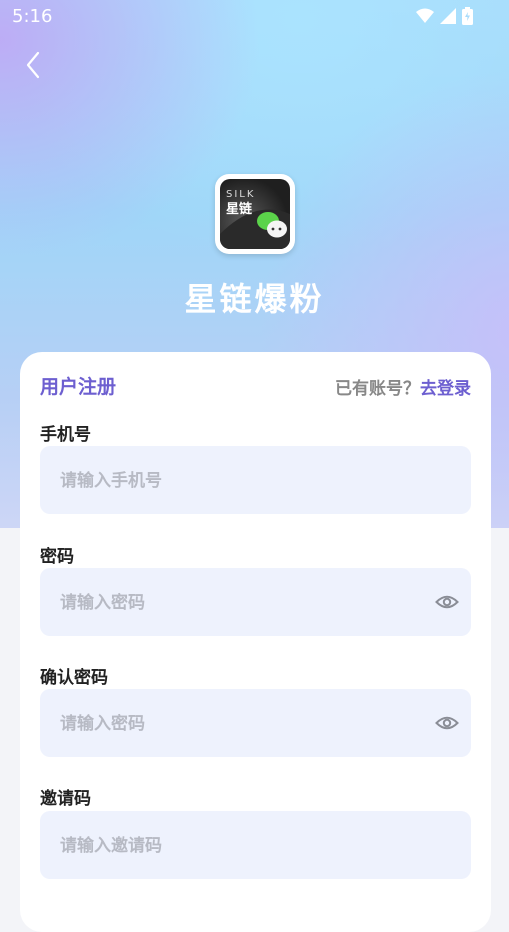 The height and width of the screenshot is (932, 509). Describe the element at coordinates (448, 16) in the screenshot. I see `signal-icon` at that location.